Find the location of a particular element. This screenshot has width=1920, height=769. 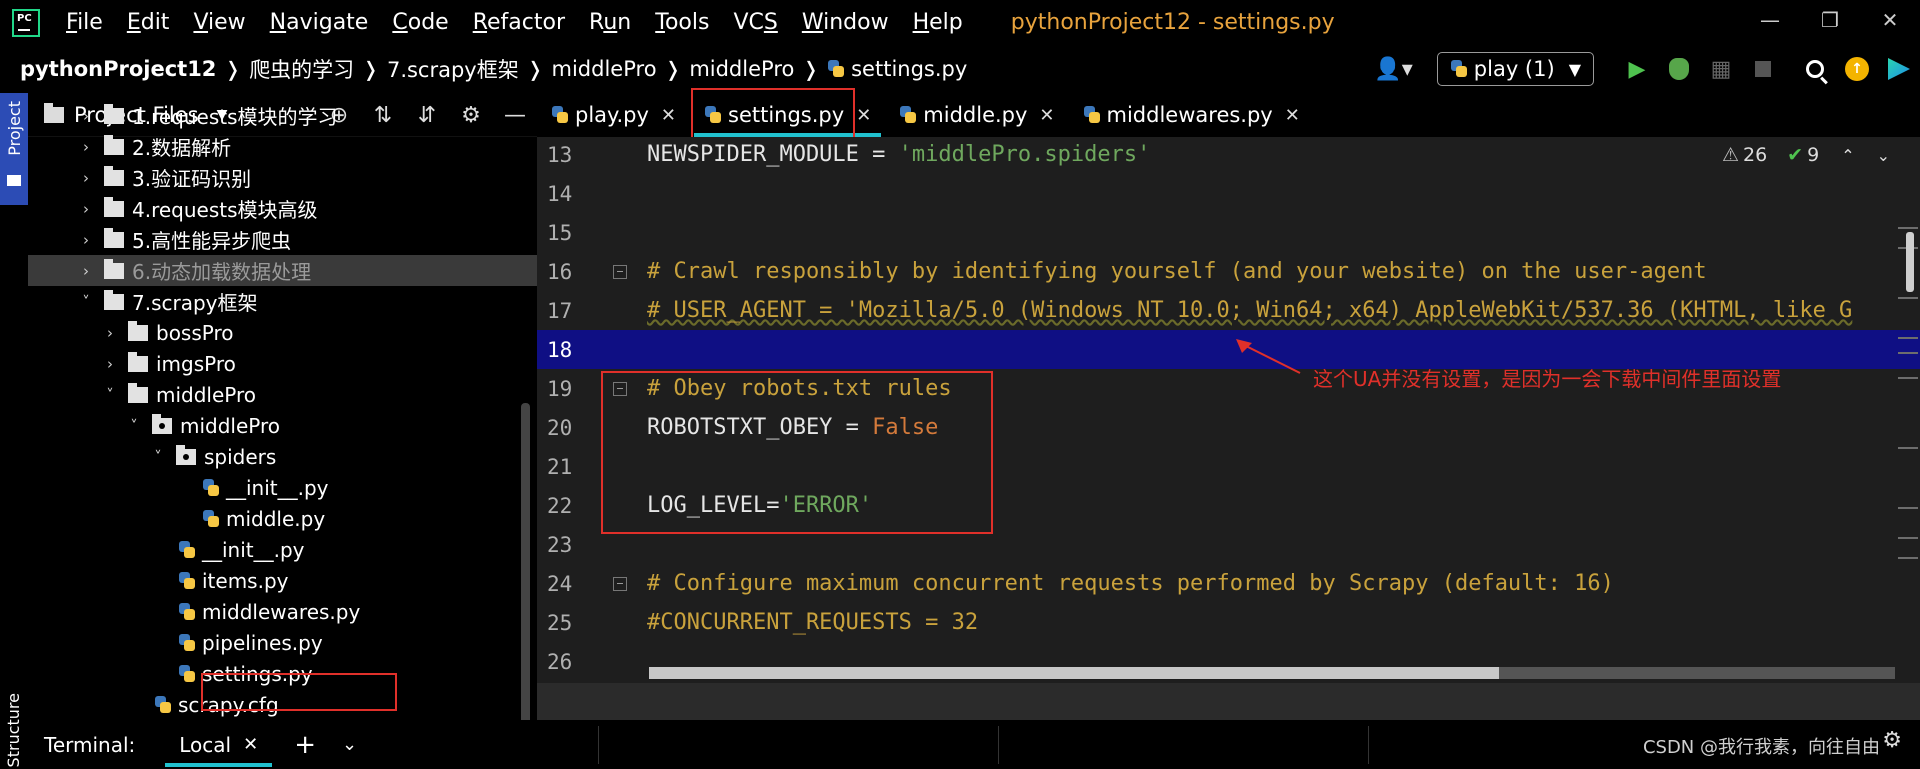

breadcrumb-file: settings.py is located at coordinates (909, 69).